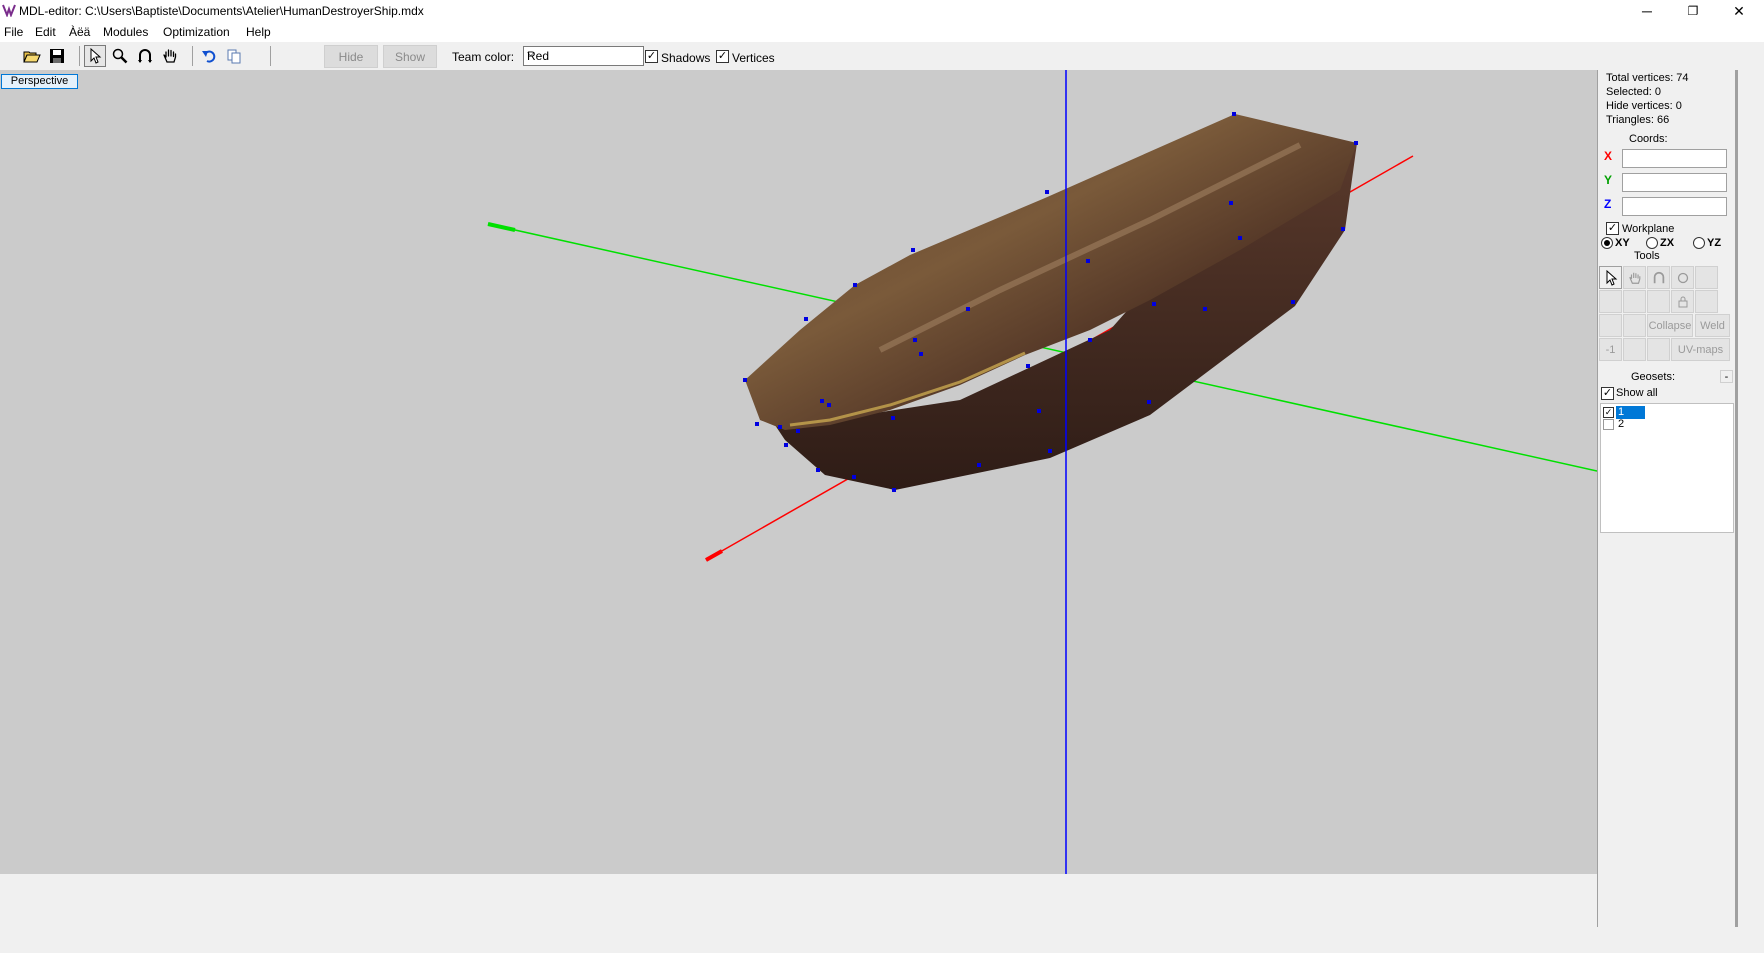 The image size is (1764, 953). What do you see at coordinates (351, 56) in the screenshot?
I see `hide-button: Hide` at bounding box center [351, 56].